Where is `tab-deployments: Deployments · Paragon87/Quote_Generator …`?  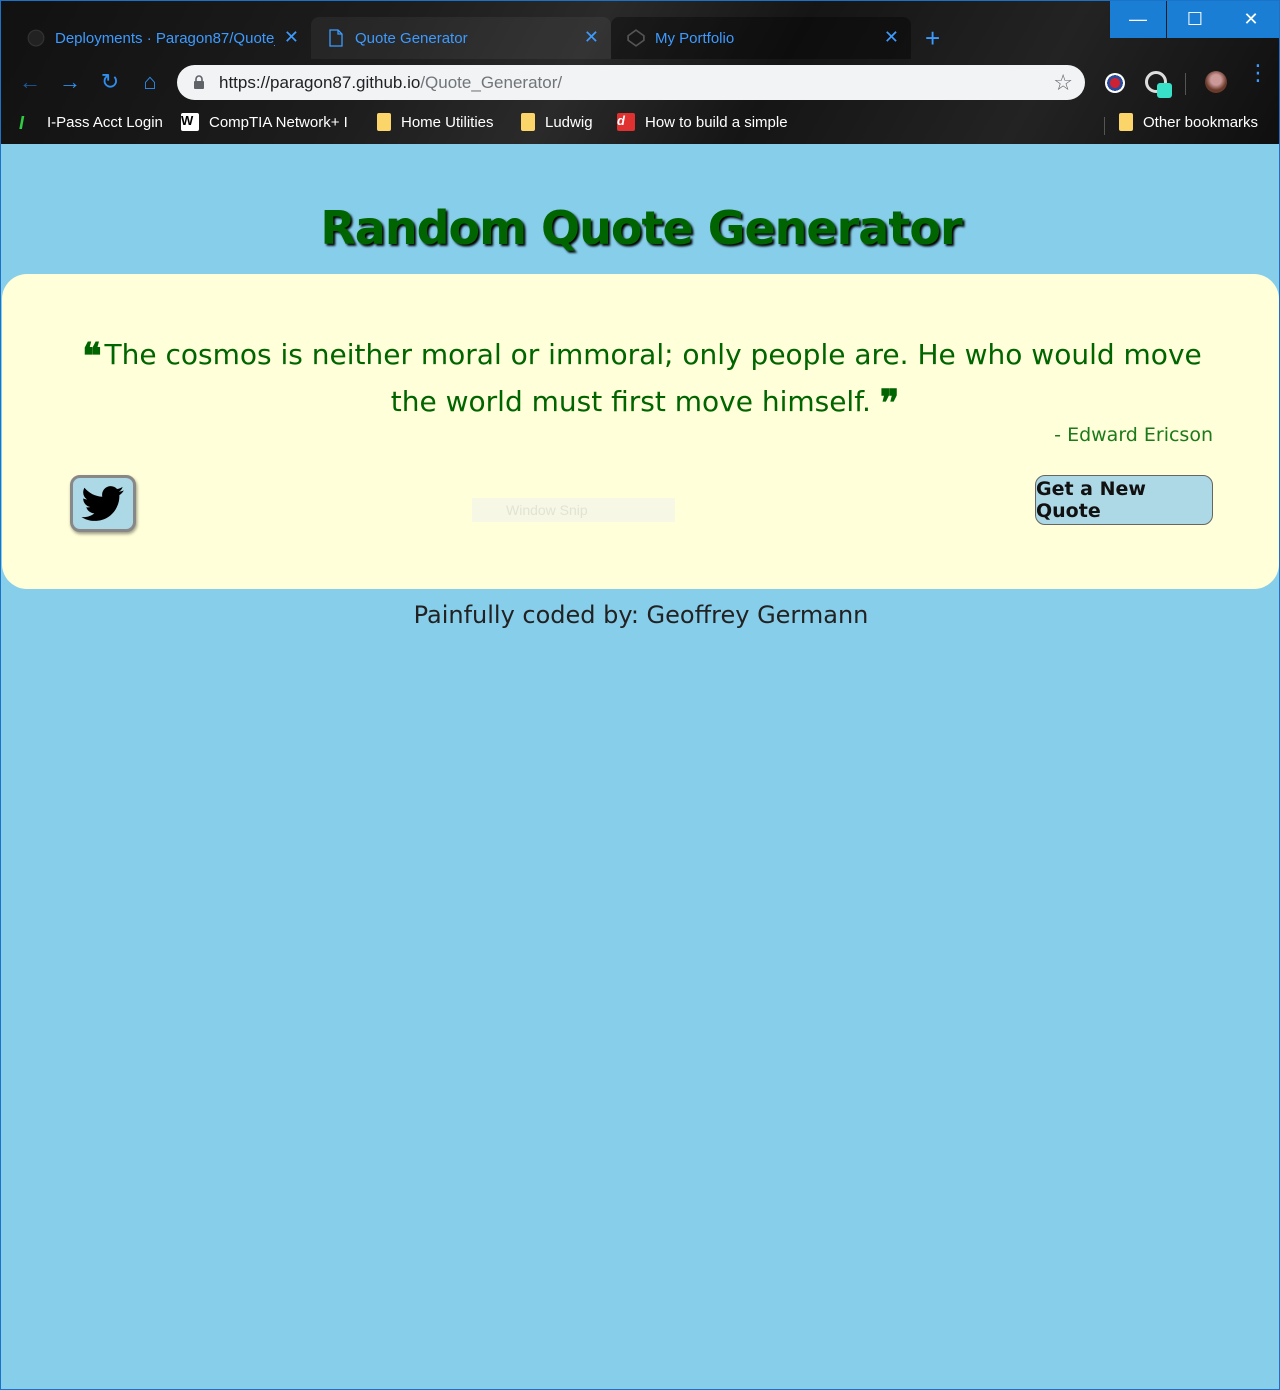
tab-deployments: Deployments · Paragon87/Quote_Generator … is located at coordinates (161, 38).